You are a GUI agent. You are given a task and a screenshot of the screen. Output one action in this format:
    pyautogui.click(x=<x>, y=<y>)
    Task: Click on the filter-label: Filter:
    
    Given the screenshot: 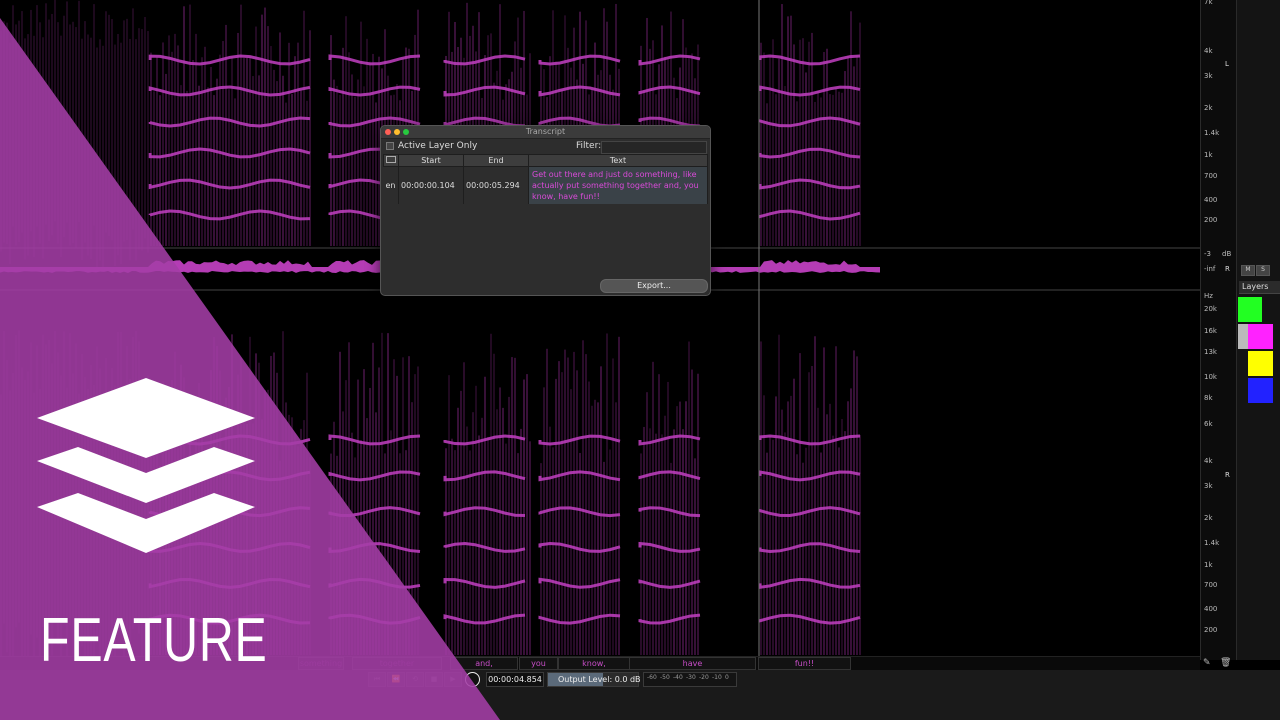 What is the action you would take?
    pyautogui.click(x=589, y=146)
    